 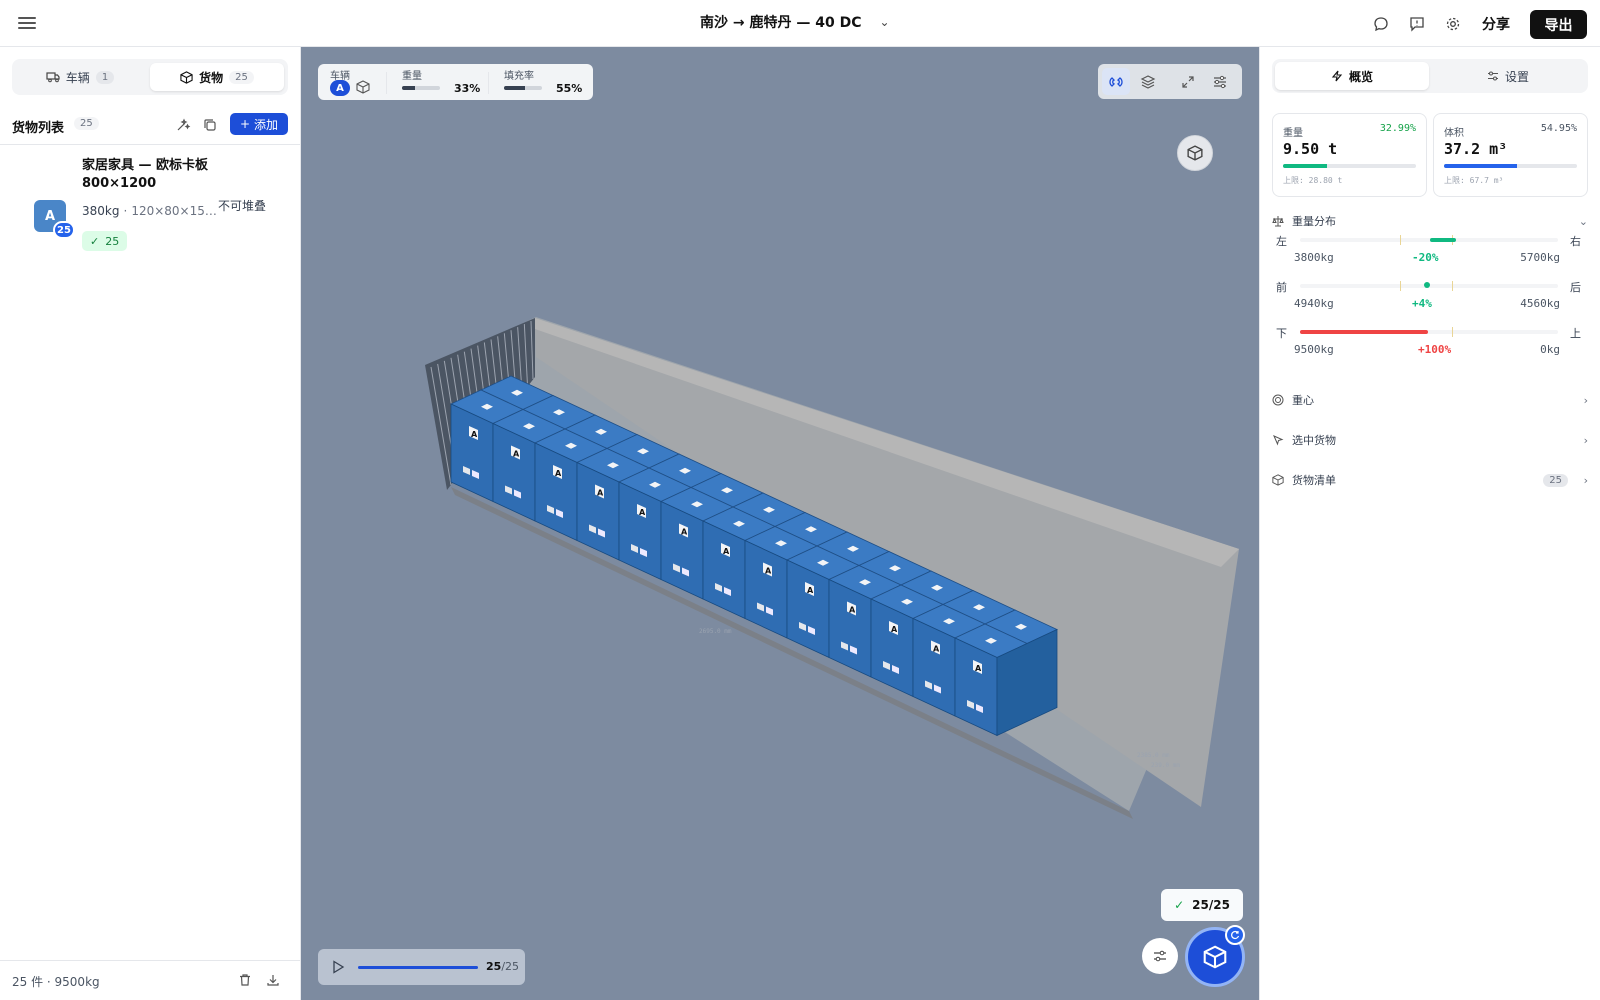 What do you see at coordinates (242, 206) in the screenshot?
I see `cargo-stackable: 不可堆叠` at bounding box center [242, 206].